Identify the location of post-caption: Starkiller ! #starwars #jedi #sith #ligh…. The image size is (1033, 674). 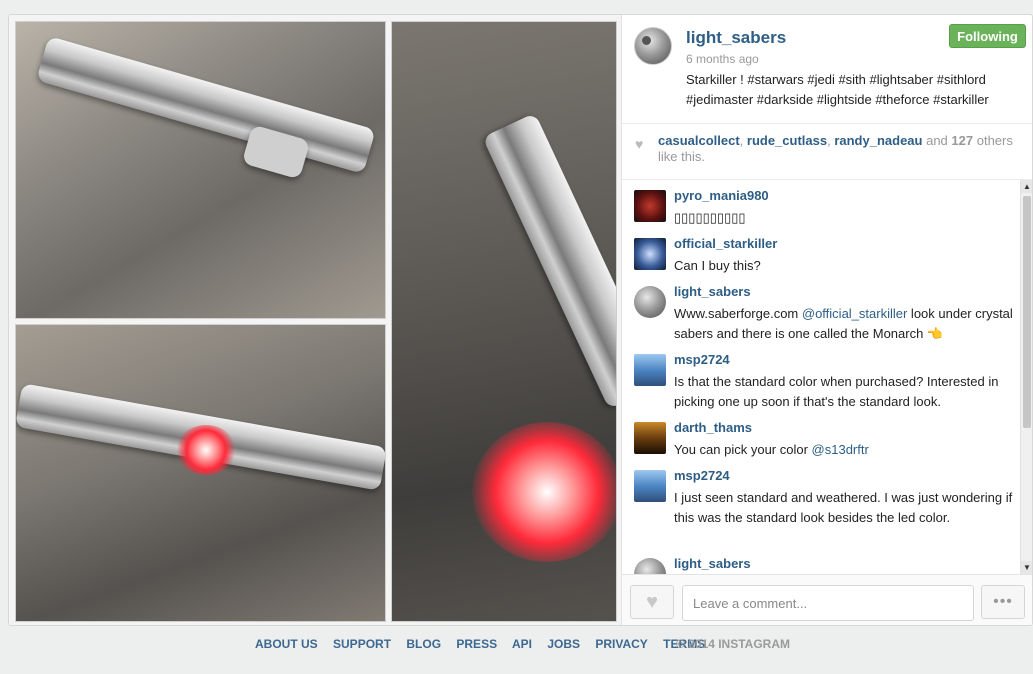
(837, 89).